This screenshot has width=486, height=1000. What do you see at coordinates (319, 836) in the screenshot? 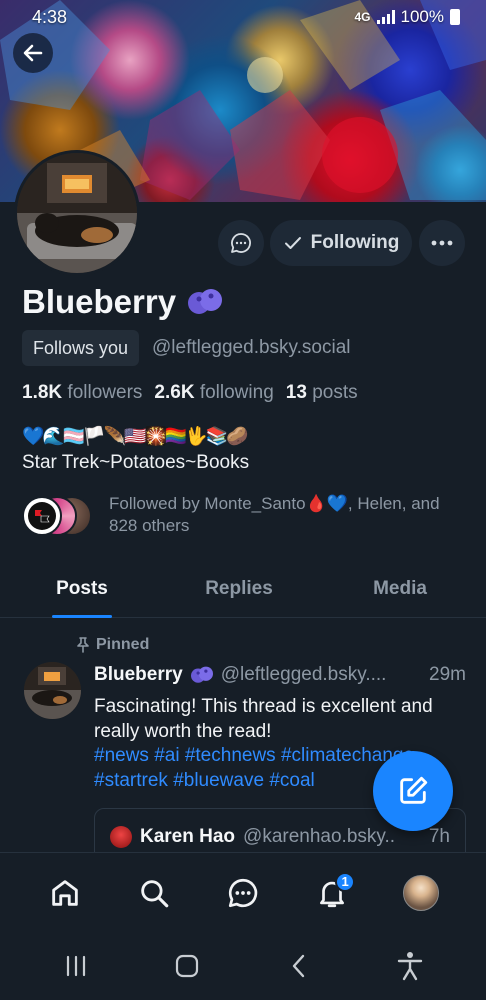
I see `quoted-author-handle: @karenhao.bsky..` at bounding box center [319, 836].